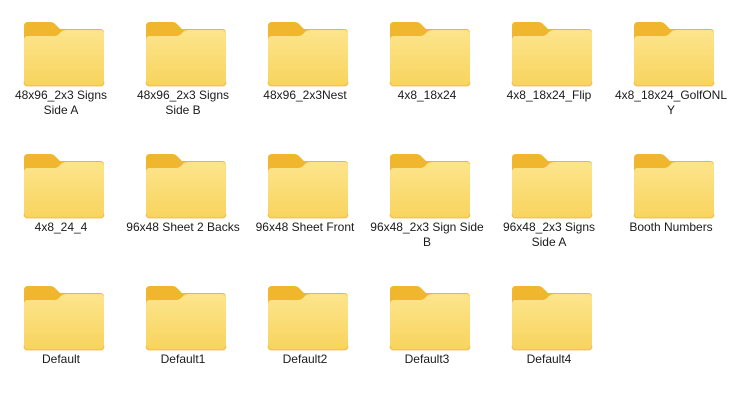  Describe the element at coordinates (61, 102) in the screenshot. I see `folder-name-label: 48x96_2x3 Signs Side A` at that location.